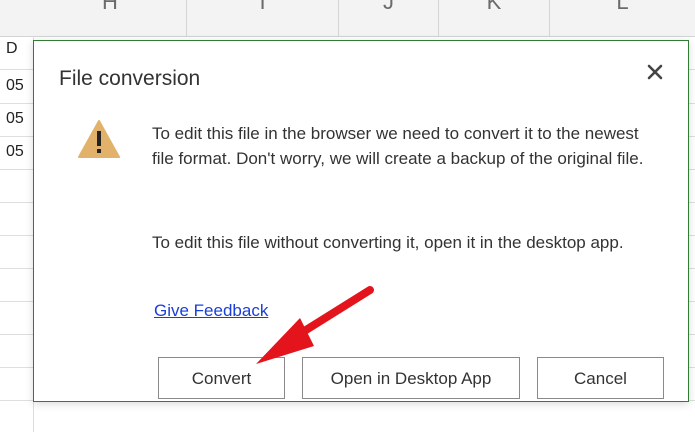  I want to click on convert-button: Convert, so click(221, 378).